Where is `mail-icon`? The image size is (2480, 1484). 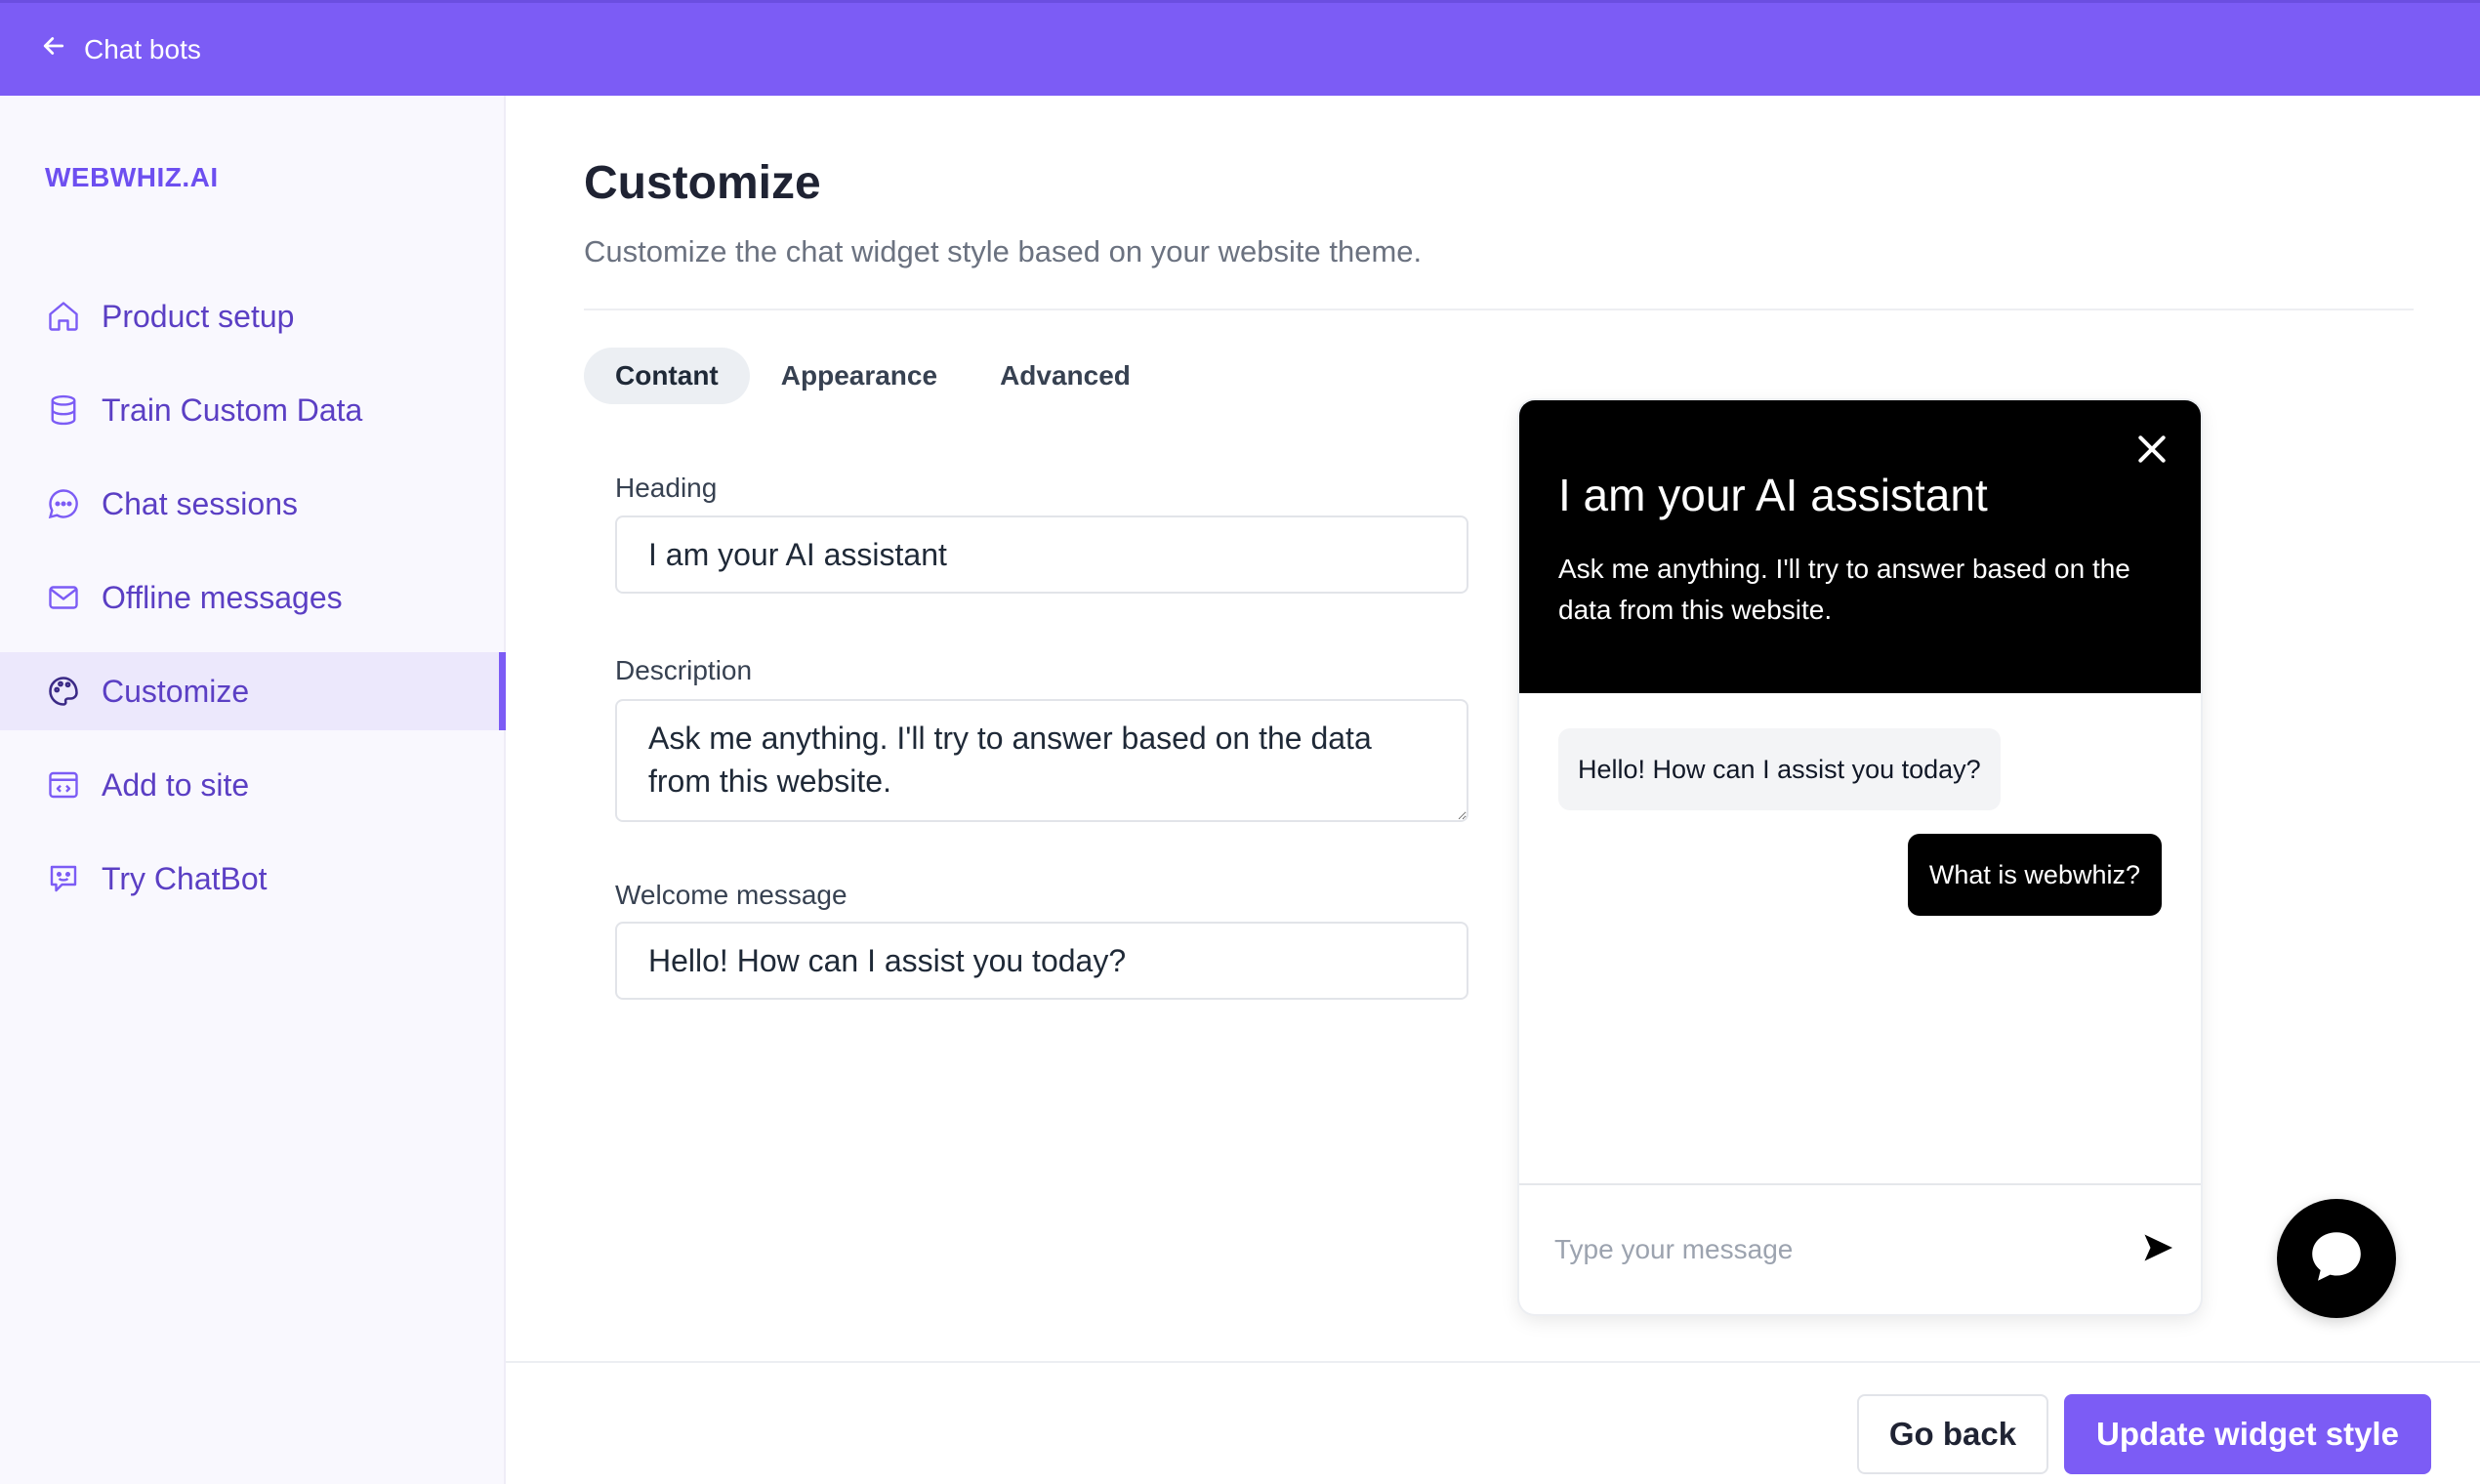 mail-icon is located at coordinates (63, 598).